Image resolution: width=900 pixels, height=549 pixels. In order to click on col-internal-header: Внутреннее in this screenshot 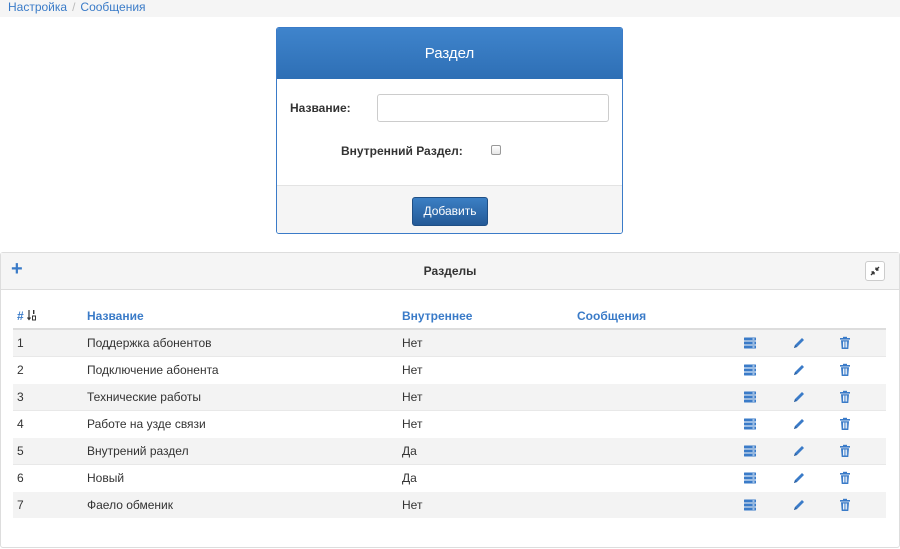, I will do `click(485, 316)`.